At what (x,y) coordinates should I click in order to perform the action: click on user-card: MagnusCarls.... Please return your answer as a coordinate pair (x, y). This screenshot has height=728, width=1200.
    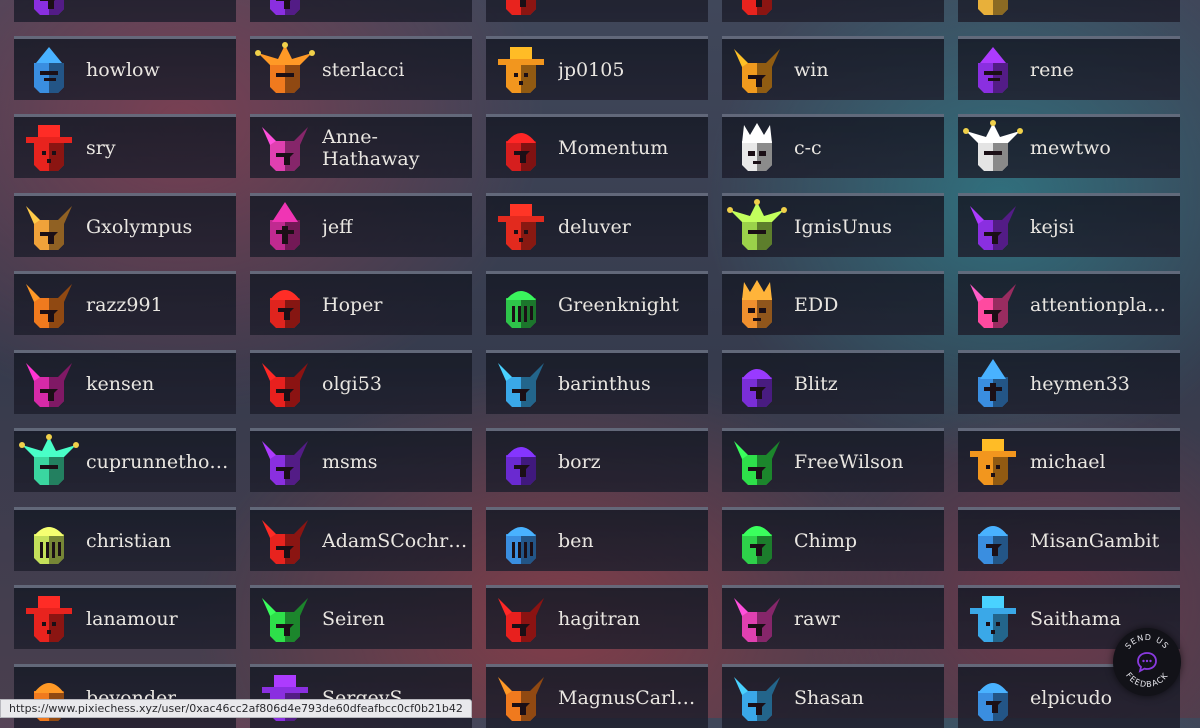
    Looking at the image, I should click on (597, 696).